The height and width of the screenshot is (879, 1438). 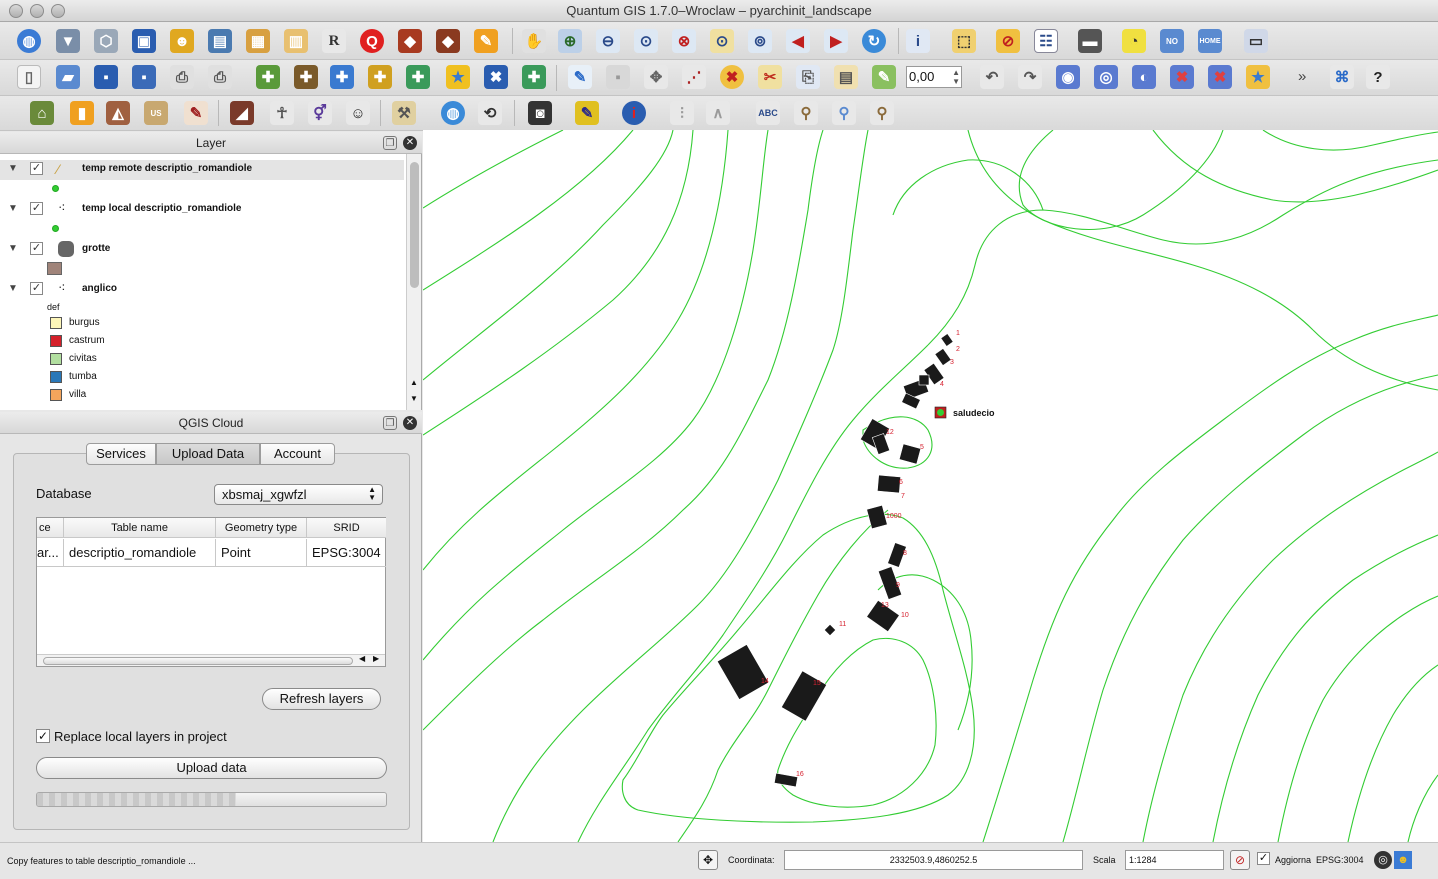 I want to click on replace-layers-option: ✓ Replace local layers in project, so click(x=166, y=737).